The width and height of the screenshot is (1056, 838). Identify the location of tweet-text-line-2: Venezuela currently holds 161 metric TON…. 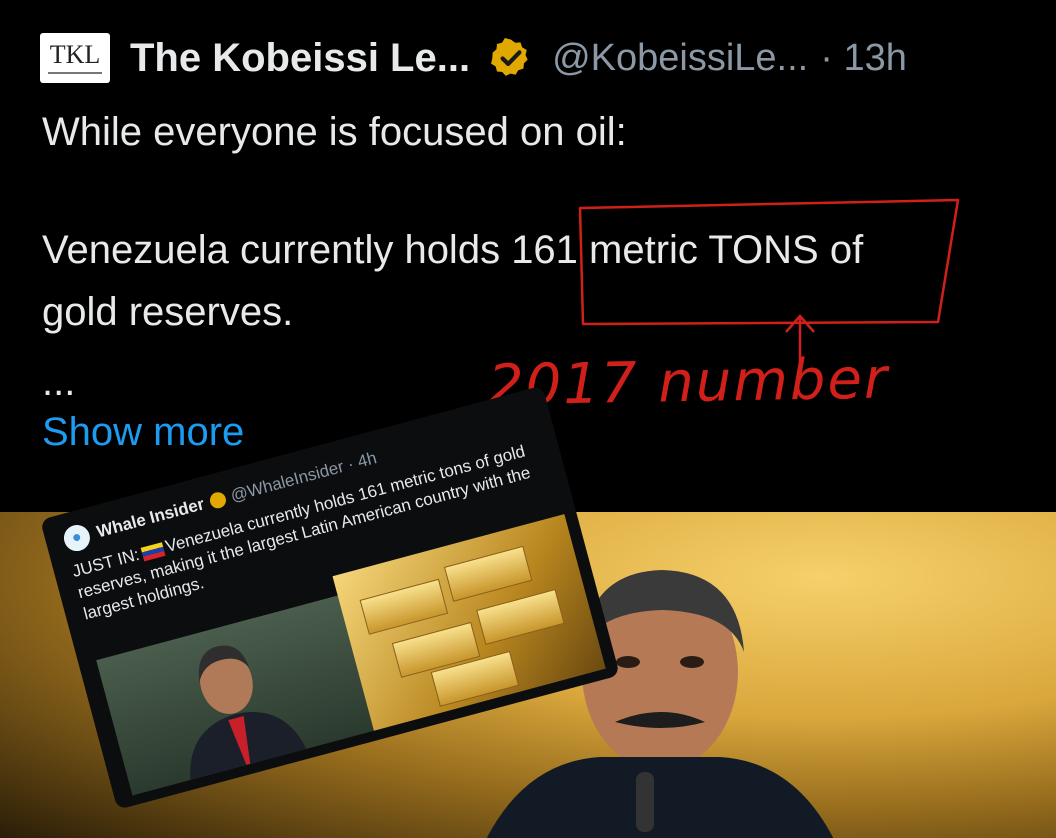
(452, 250).